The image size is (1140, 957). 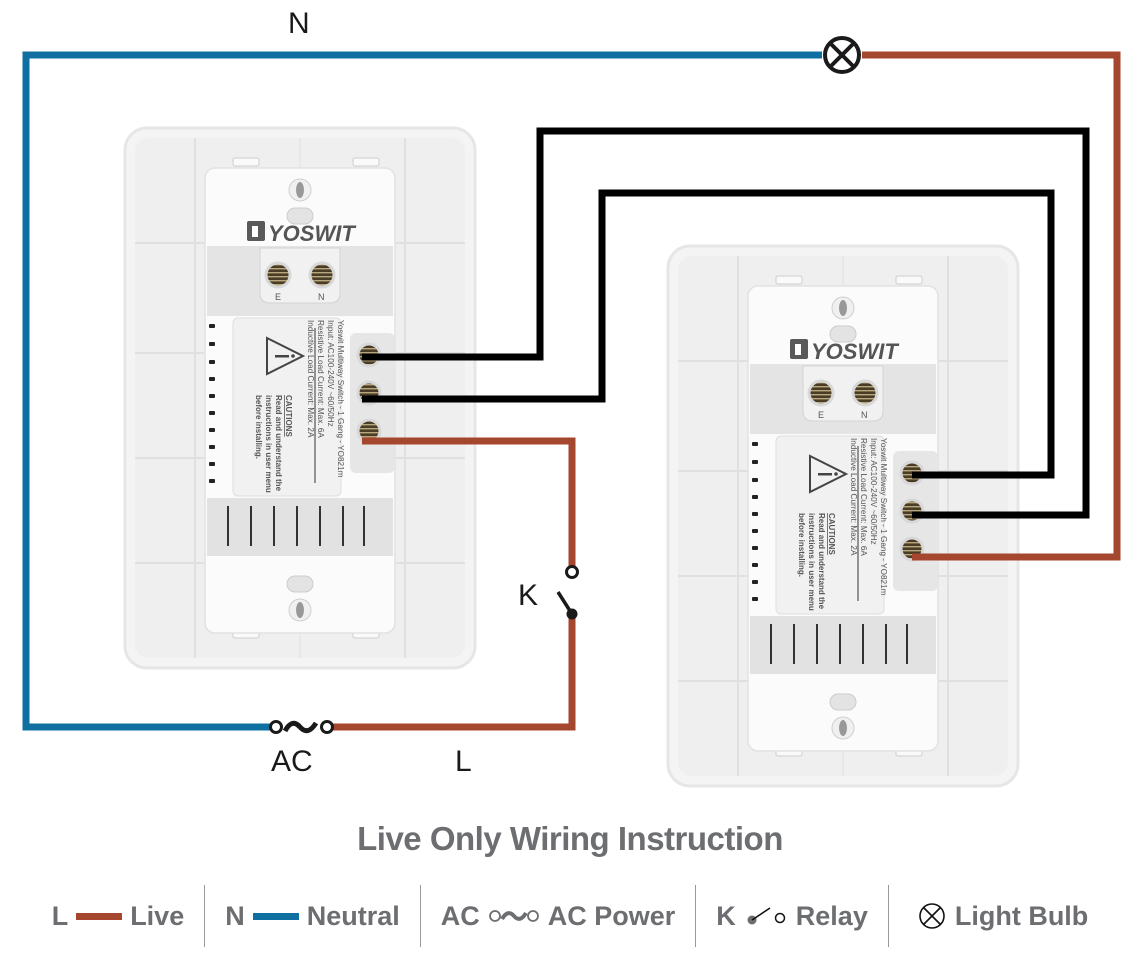 What do you see at coordinates (831, 915) in the screenshot?
I see `legend-label: Relay` at bounding box center [831, 915].